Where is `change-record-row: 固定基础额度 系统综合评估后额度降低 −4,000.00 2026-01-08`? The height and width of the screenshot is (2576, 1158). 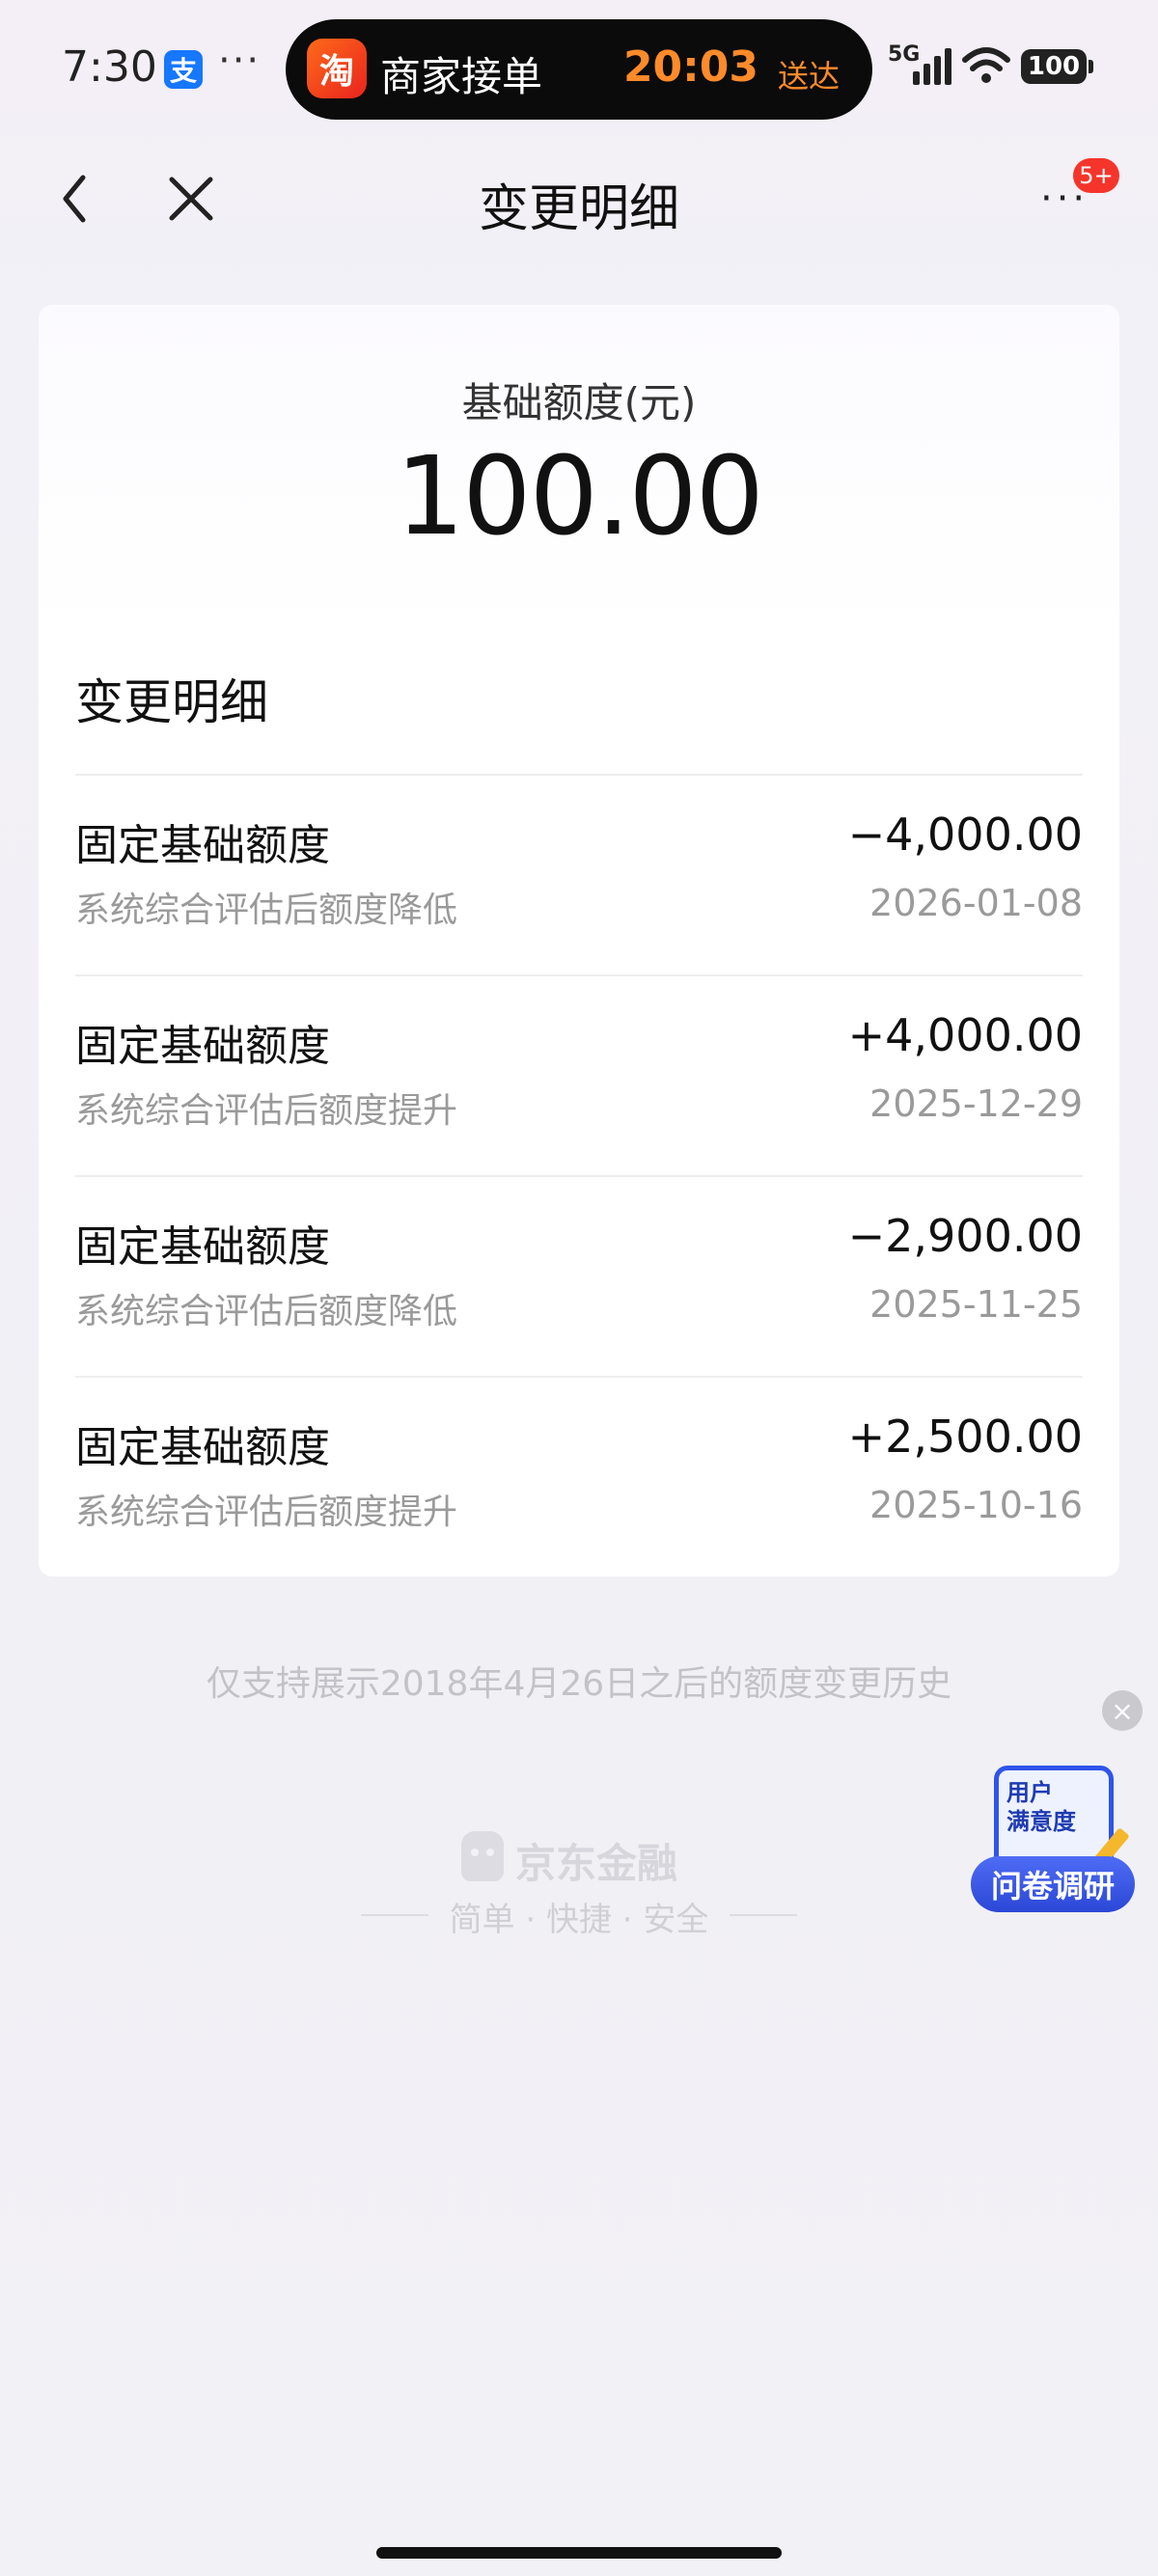 change-record-row: 固定基础额度 系统综合评估后额度降低 −4,000.00 2026-01-08 is located at coordinates (579, 875).